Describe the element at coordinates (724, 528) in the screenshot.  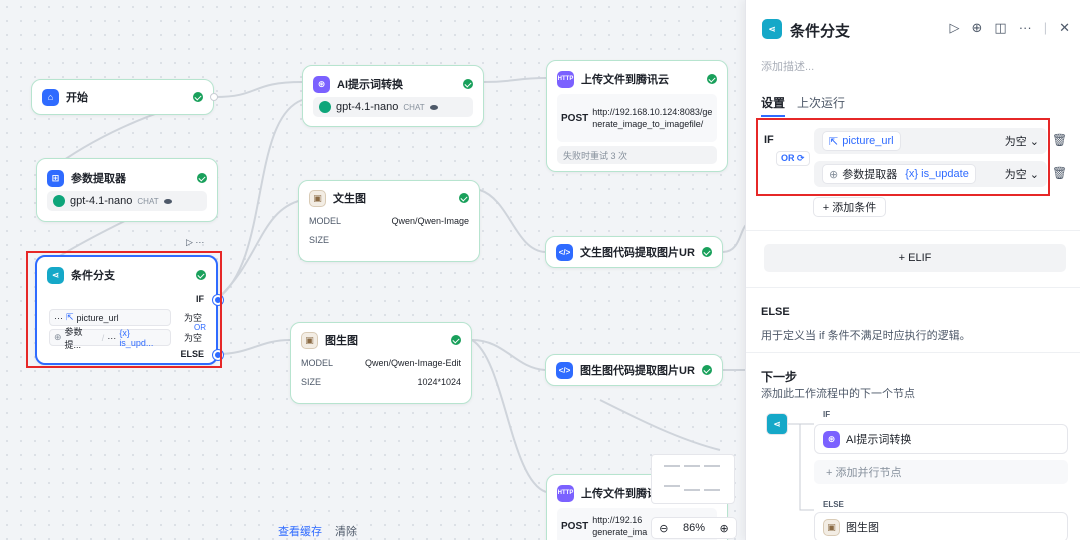
I see `zoom-in-icon: ⊕` at that location.